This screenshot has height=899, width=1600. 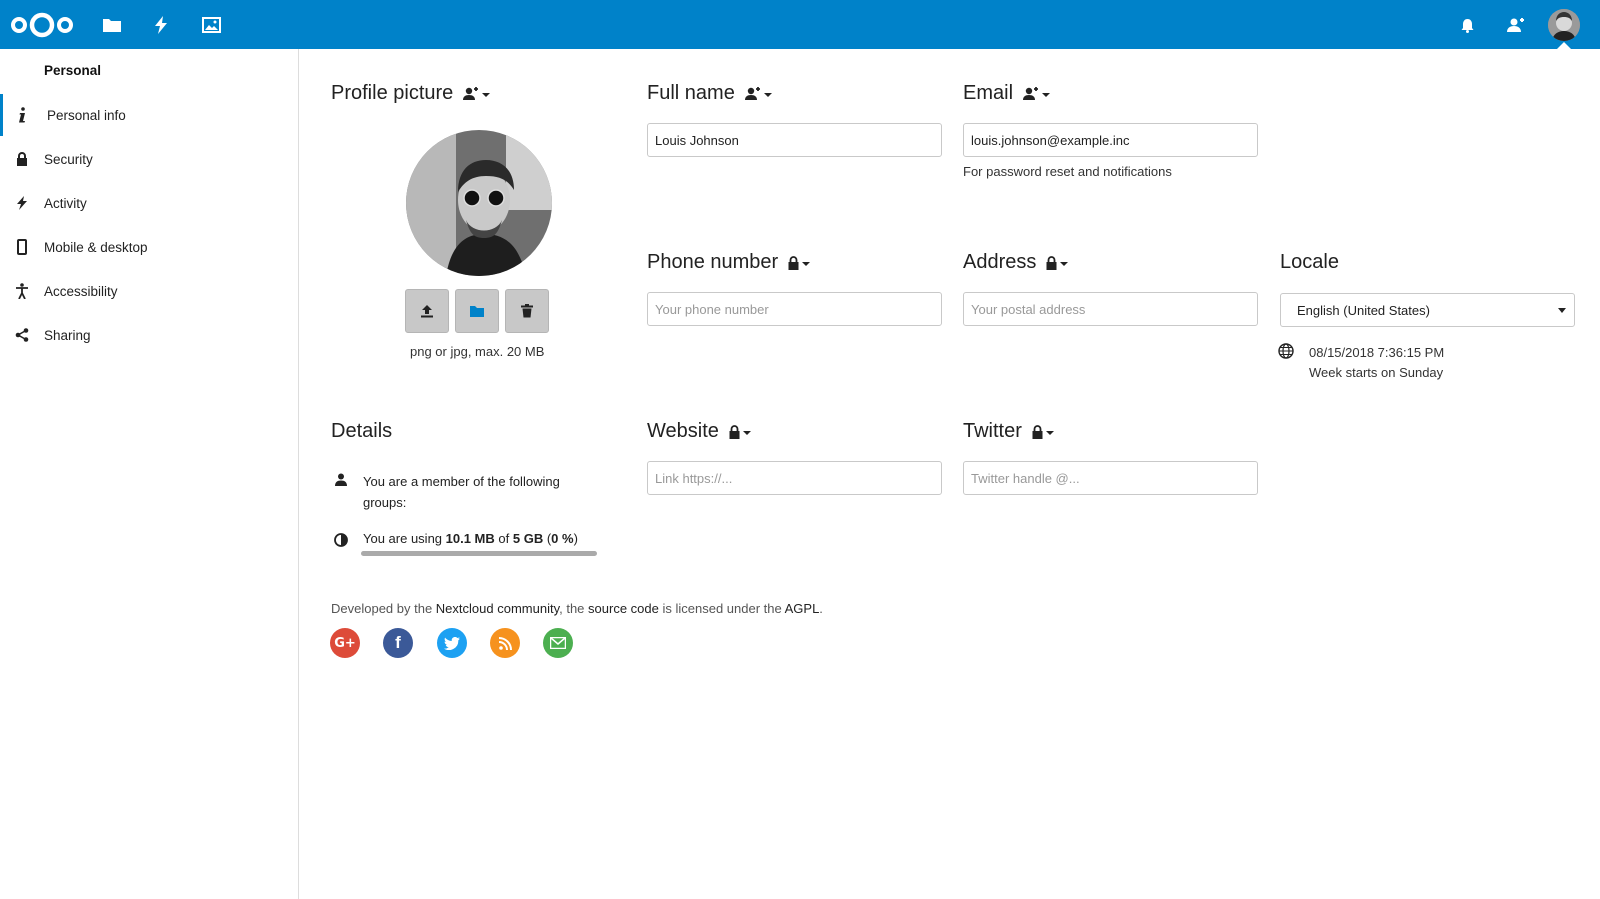 I want to click on quota-text: You are using 10.1 MB of 5 GB (0 %), so click(x=470, y=538).